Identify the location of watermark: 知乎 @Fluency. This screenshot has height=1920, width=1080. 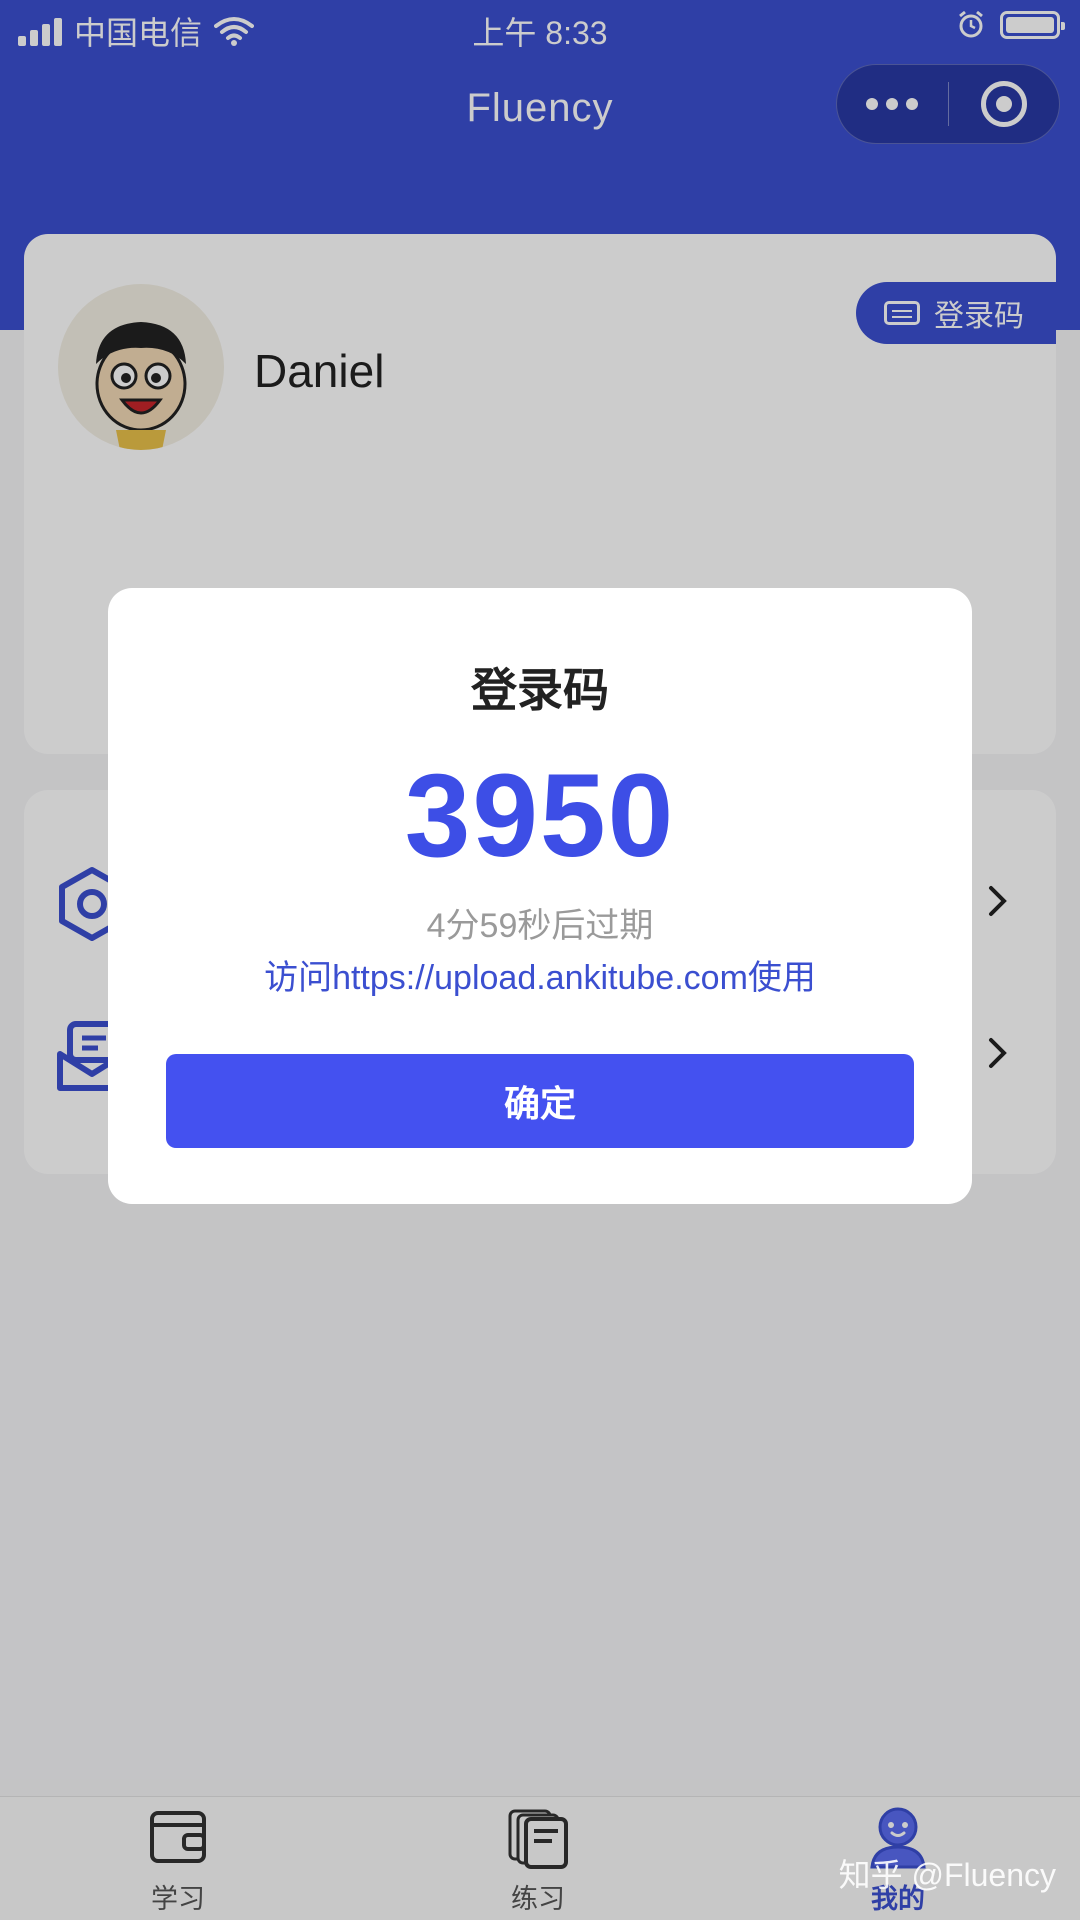
(947, 1875).